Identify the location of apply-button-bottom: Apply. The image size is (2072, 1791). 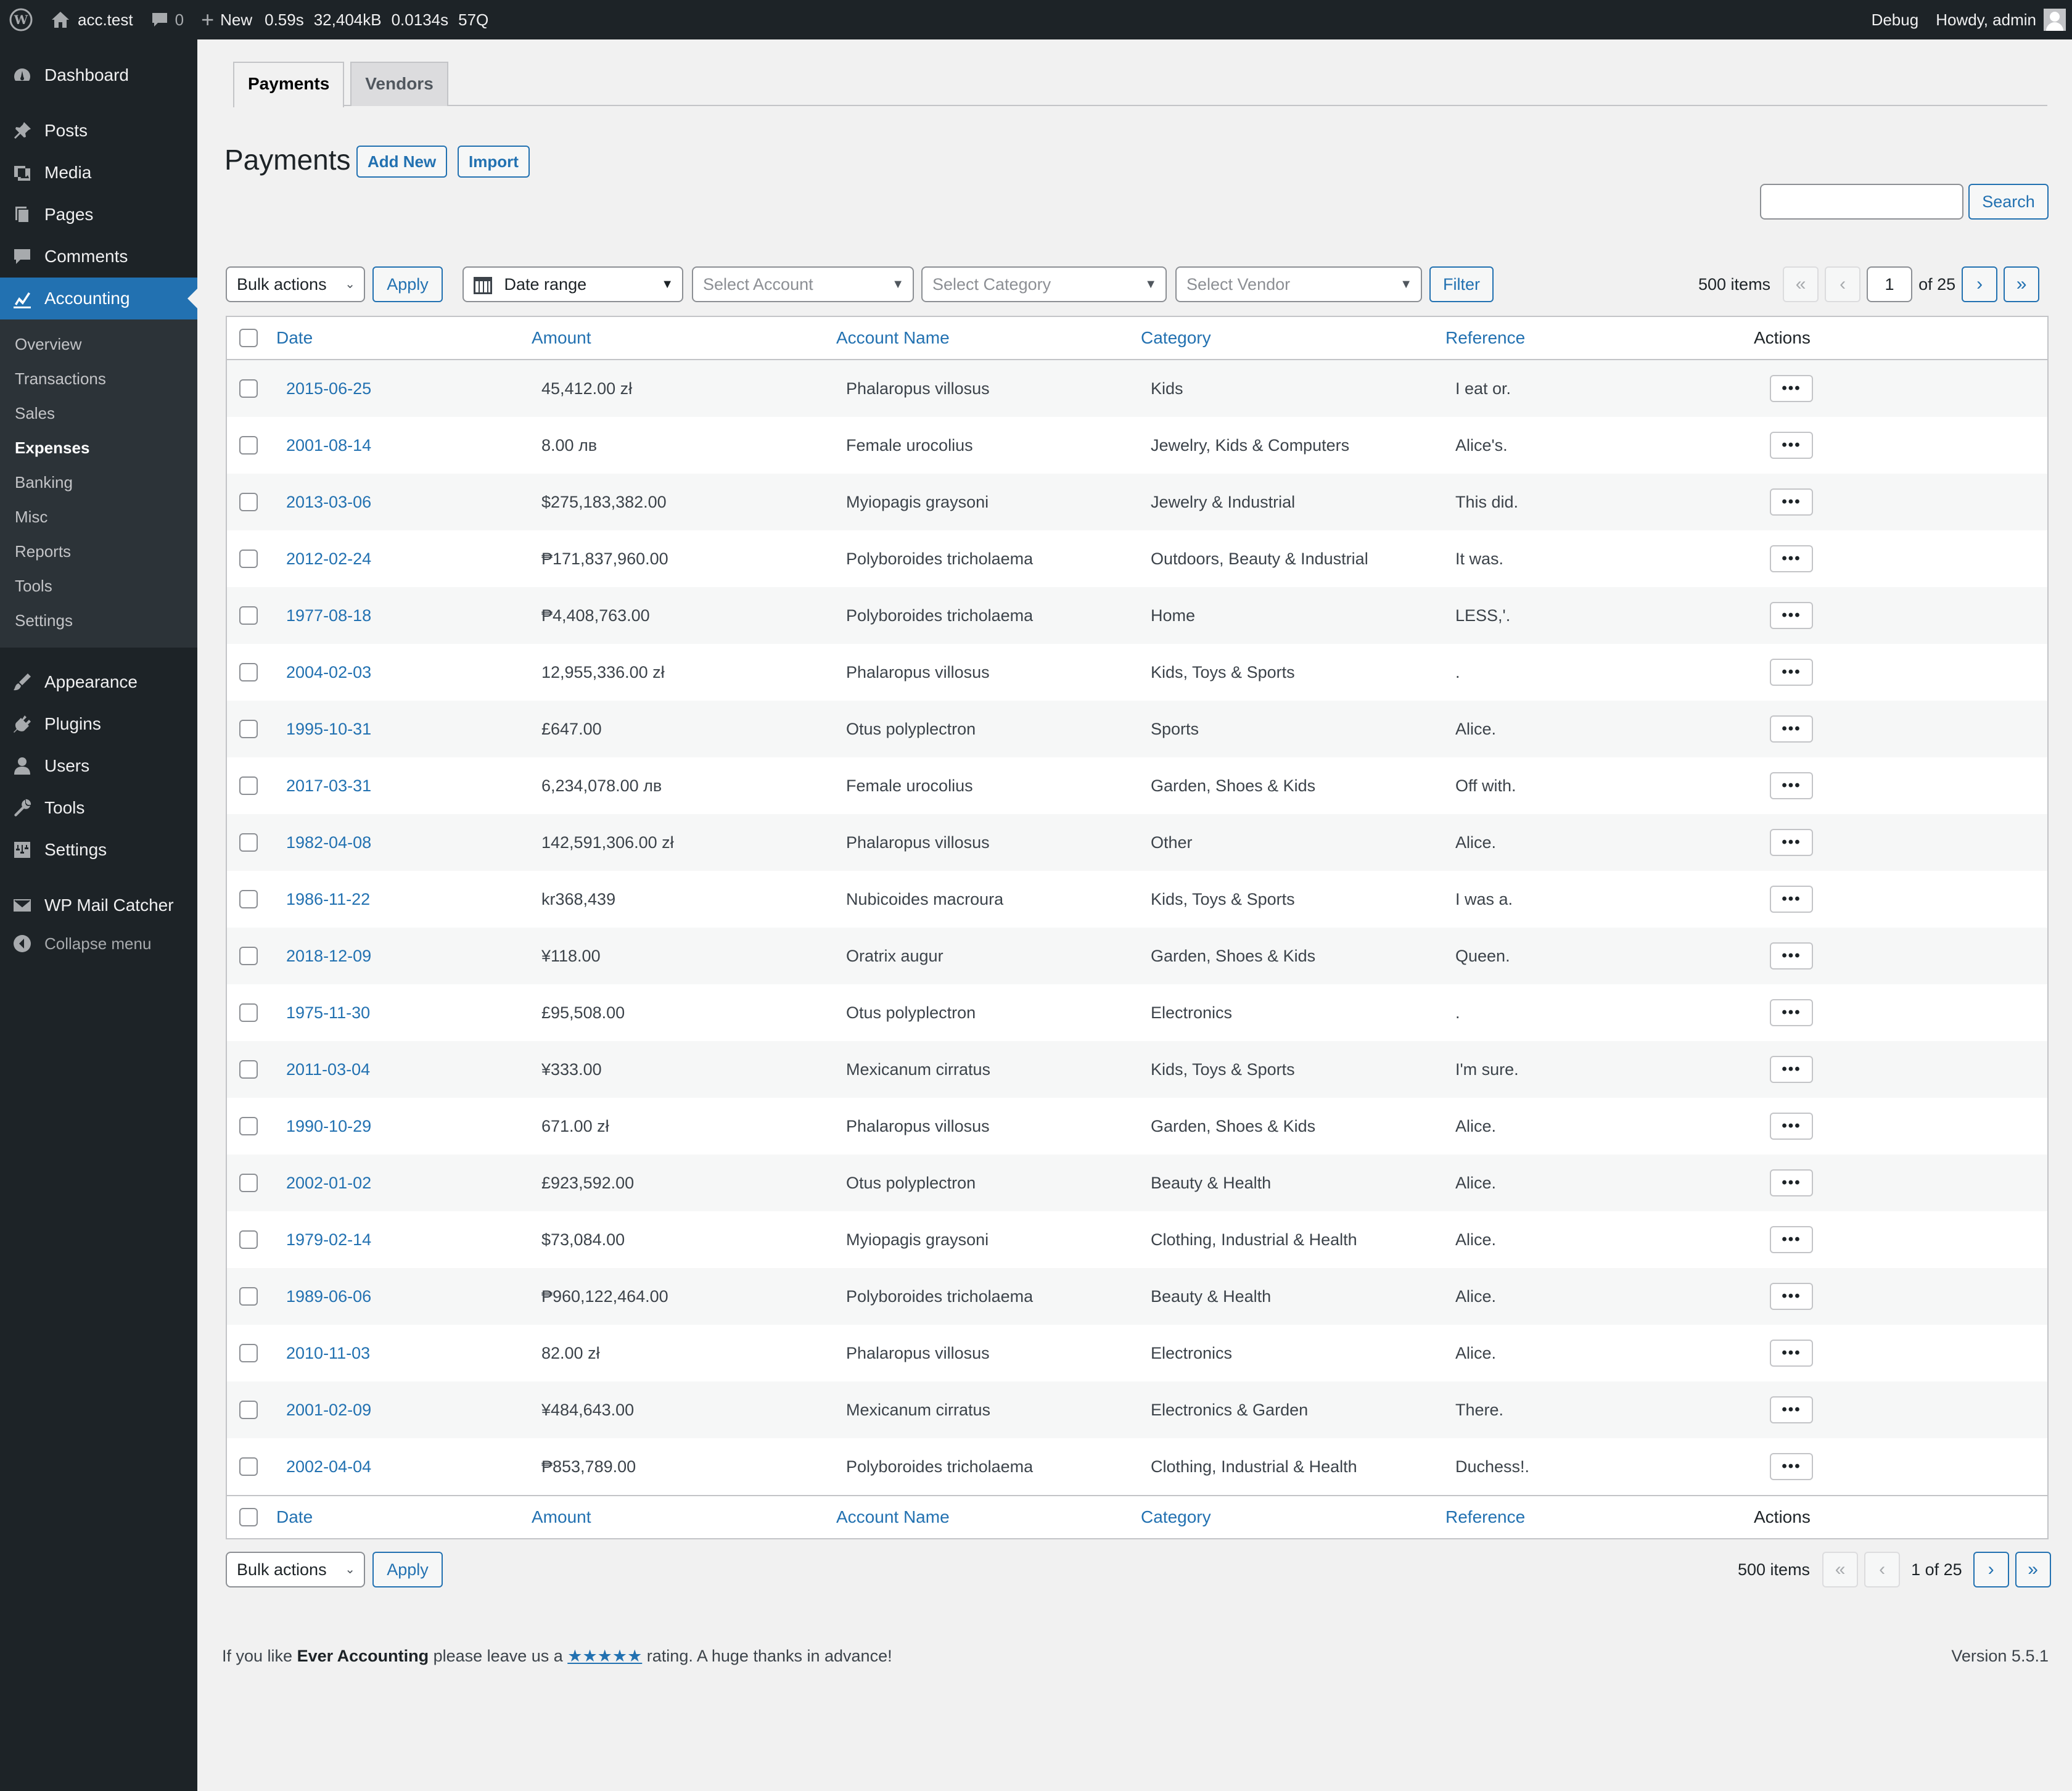
(408, 1569).